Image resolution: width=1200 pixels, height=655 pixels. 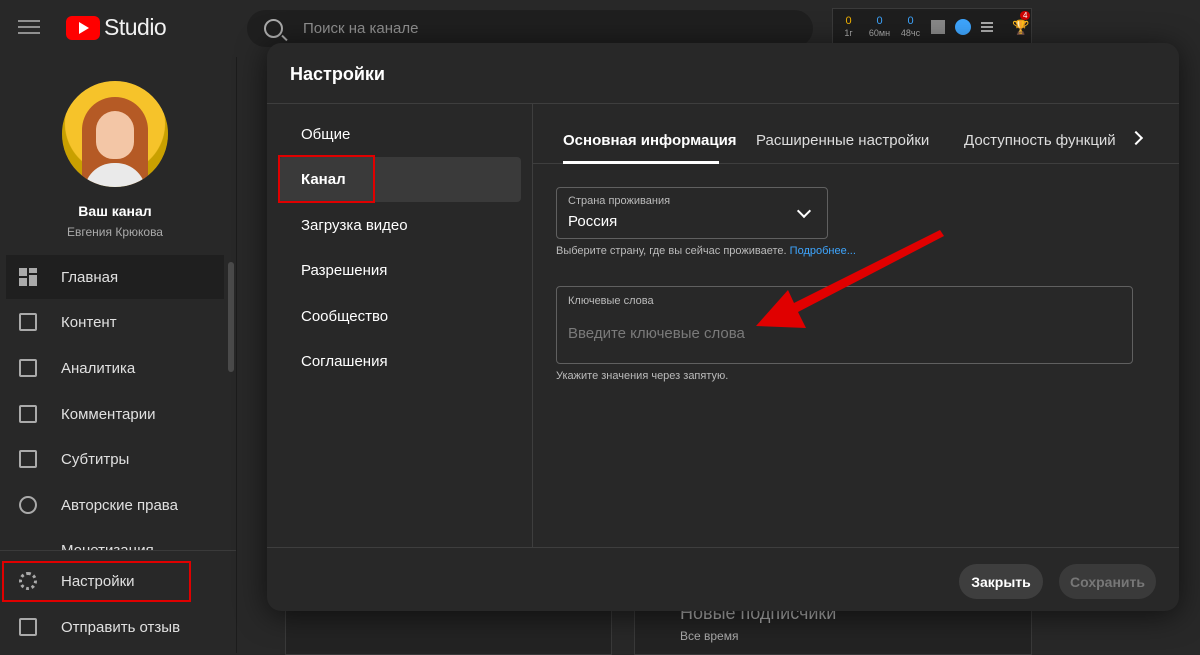 What do you see at coordinates (96, 581) in the screenshot?
I see `settings-highlight-box` at bounding box center [96, 581].